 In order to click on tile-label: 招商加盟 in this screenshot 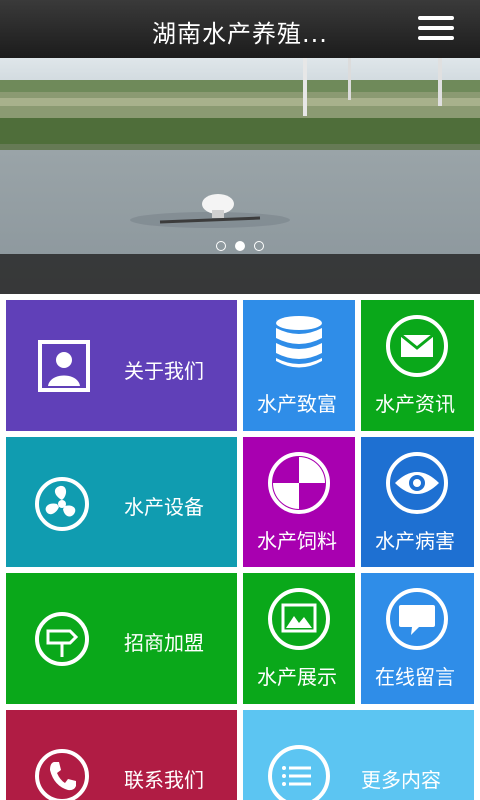, I will do `click(164, 643)`.